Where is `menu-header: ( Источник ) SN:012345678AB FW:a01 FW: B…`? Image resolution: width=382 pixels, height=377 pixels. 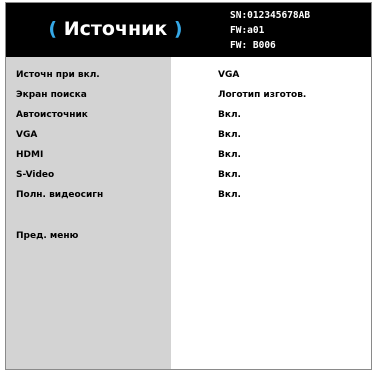
menu-header: ( Источник ) SN:012345678AB FW:a01 FW: B… is located at coordinates (188, 30).